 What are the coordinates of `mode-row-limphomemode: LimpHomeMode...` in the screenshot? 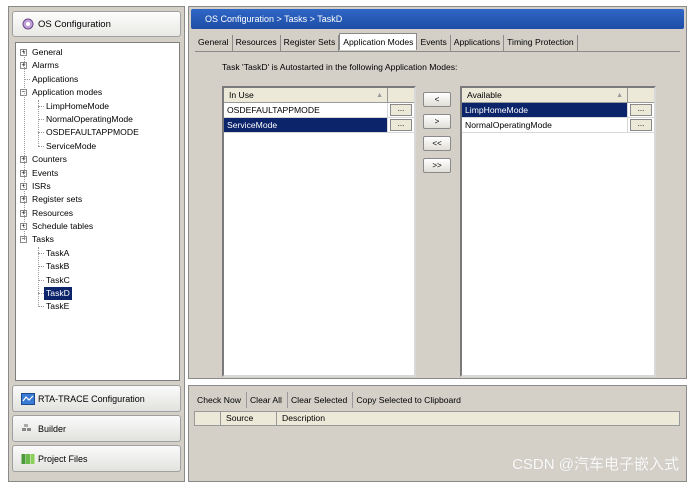 It's located at (558, 110).